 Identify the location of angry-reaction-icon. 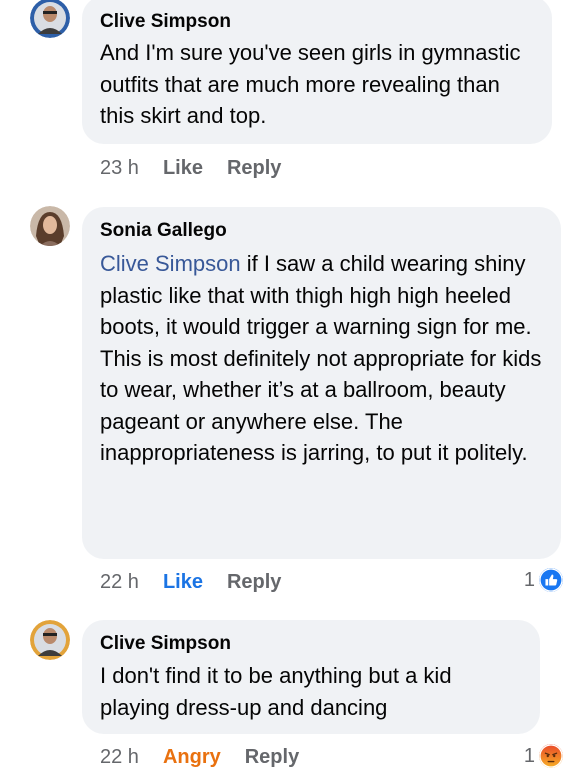
(551, 756).